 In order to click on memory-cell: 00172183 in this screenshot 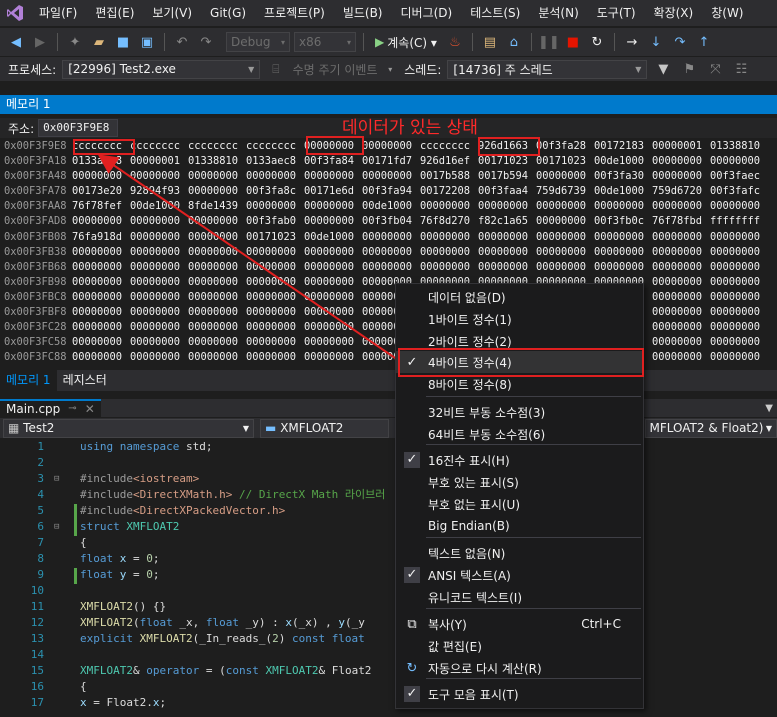, I will do `click(621, 146)`.